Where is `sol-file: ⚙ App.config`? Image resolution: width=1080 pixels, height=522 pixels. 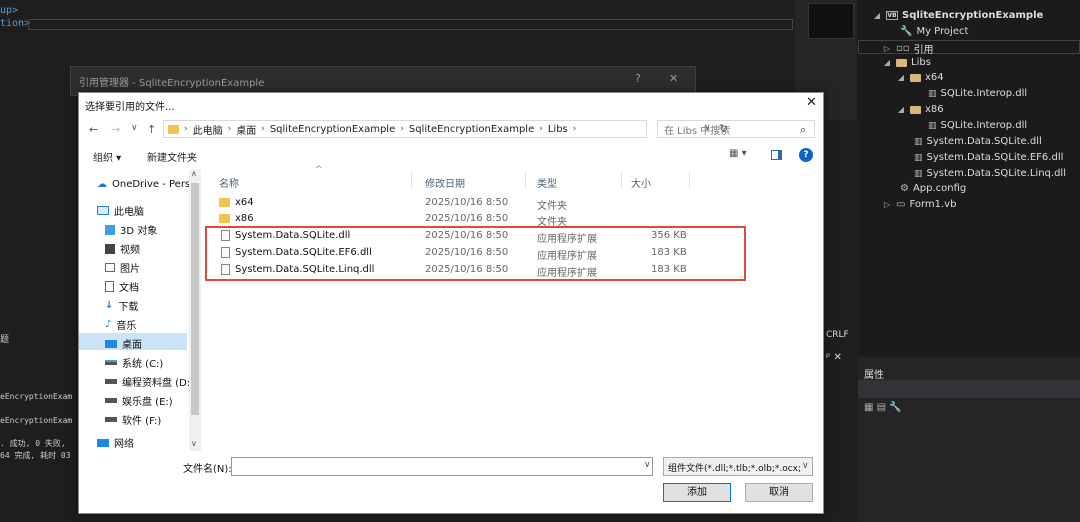 sol-file: ⚙ App.config is located at coordinates (933, 188).